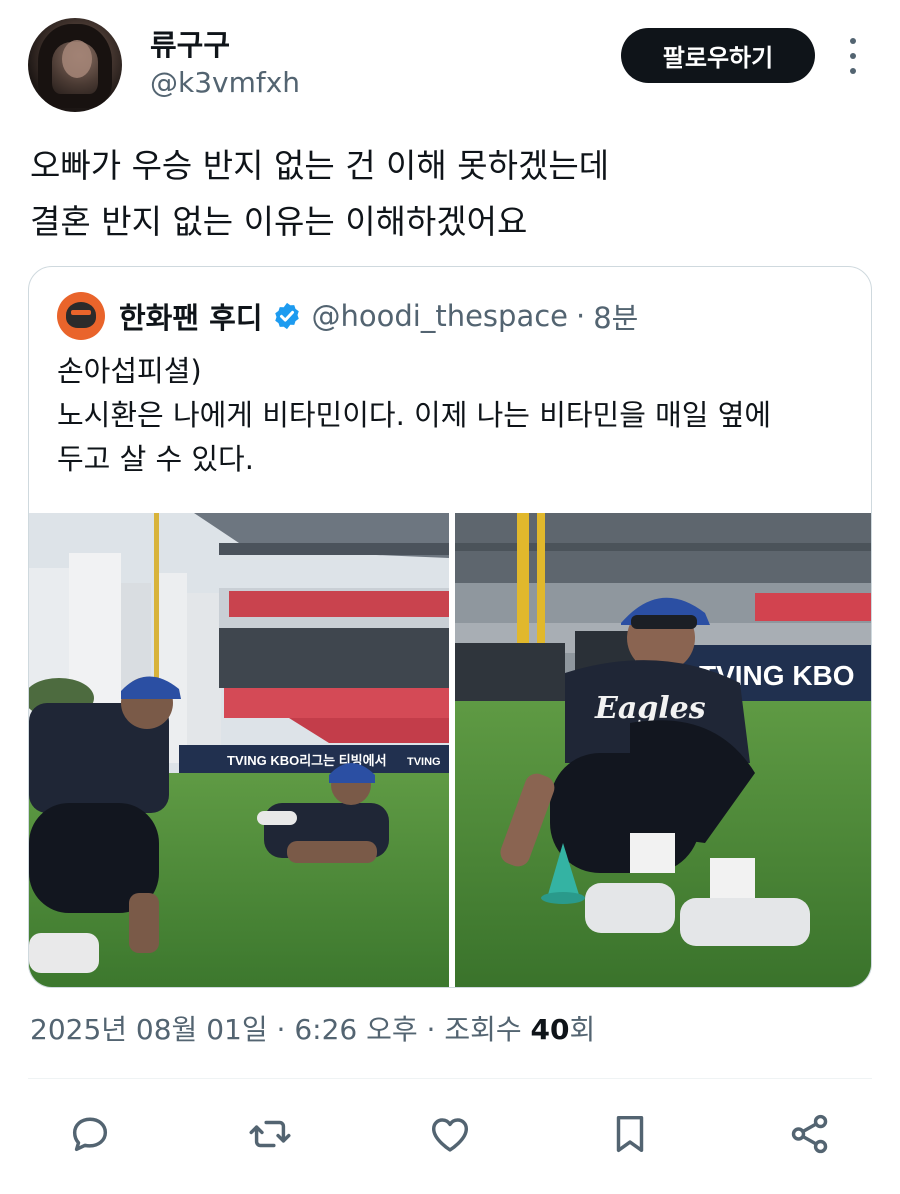 Image resolution: width=900 pixels, height=1194 pixels. I want to click on views-count: 40, so click(550, 1029).